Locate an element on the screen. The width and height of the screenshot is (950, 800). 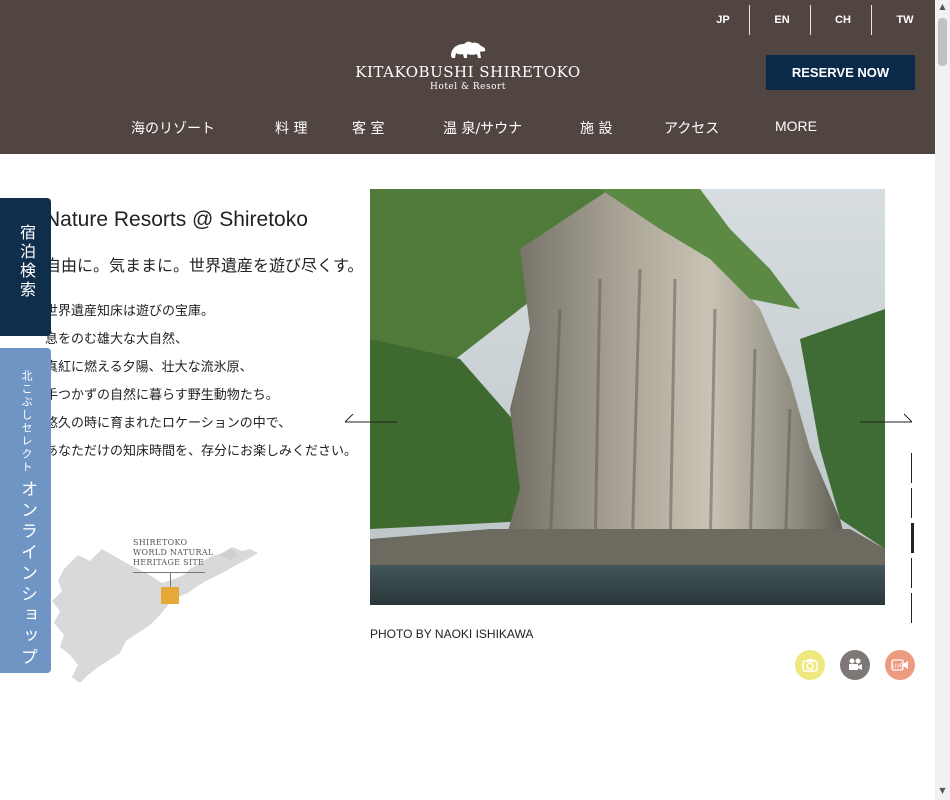
reserve-now-button: RESERVE NOW is located at coordinates (840, 72).